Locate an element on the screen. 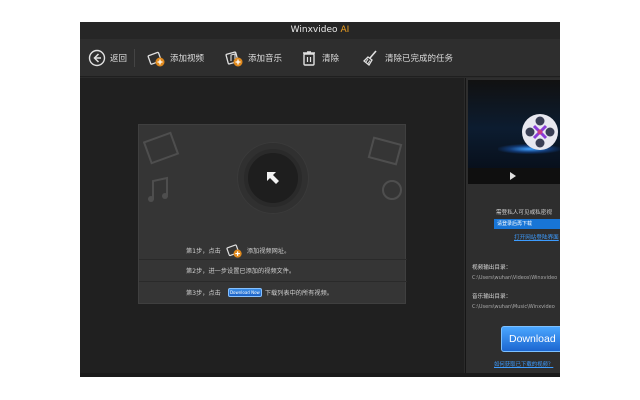 The width and height of the screenshot is (640, 400). bottom-strip is located at coordinates (320, 375).